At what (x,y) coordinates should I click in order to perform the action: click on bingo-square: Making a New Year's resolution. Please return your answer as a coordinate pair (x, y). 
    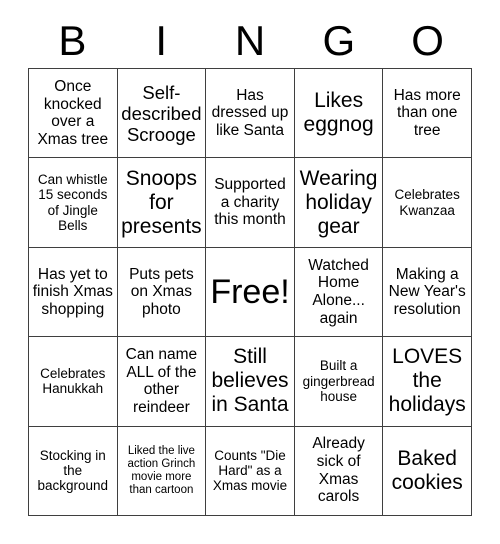
    Looking at the image, I should click on (427, 292).